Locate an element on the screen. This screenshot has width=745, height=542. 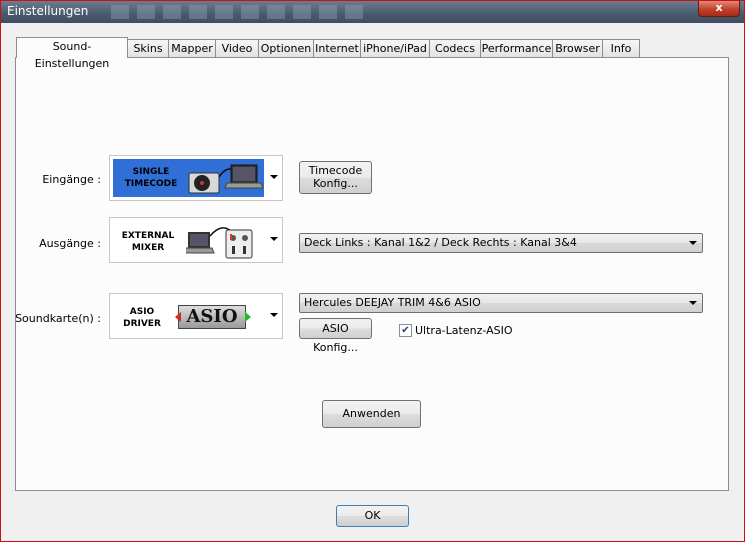
close-button: x is located at coordinates (719, 9).